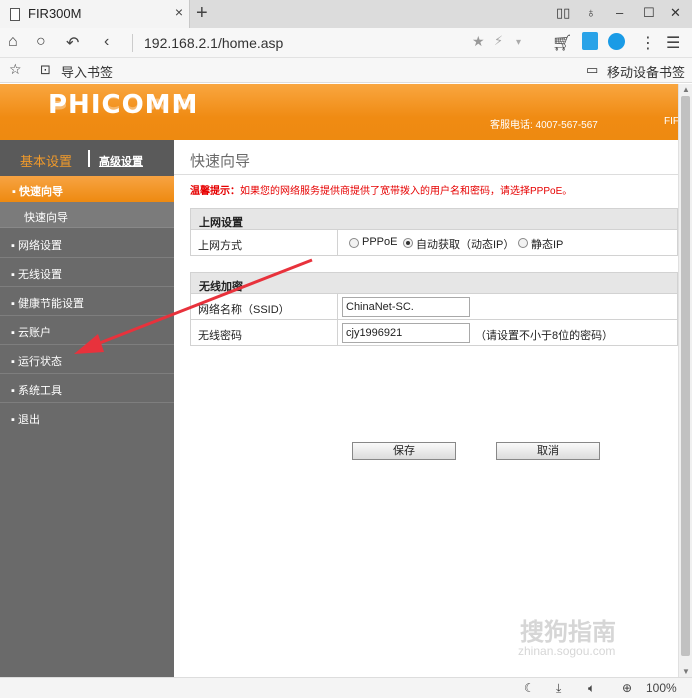 The image size is (692, 698). I want to click on mobile-bookmarks-link: 移动设备书签, so click(646, 71).